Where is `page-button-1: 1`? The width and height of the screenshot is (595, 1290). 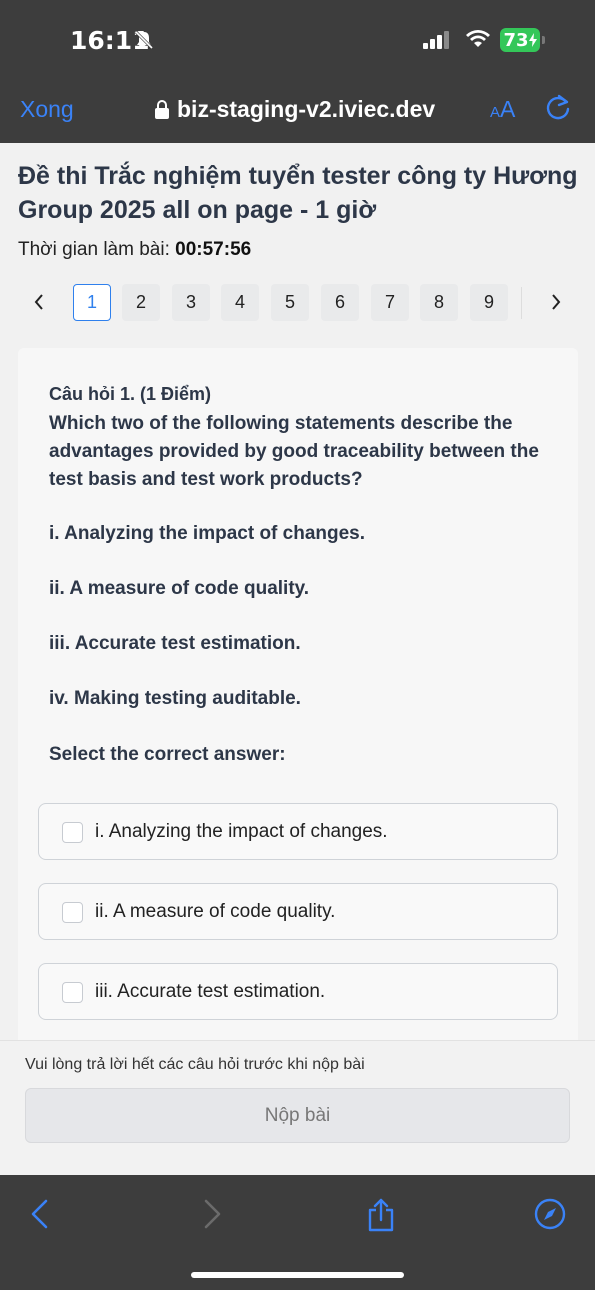 page-button-1: 1 is located at coordinates (92, 302).